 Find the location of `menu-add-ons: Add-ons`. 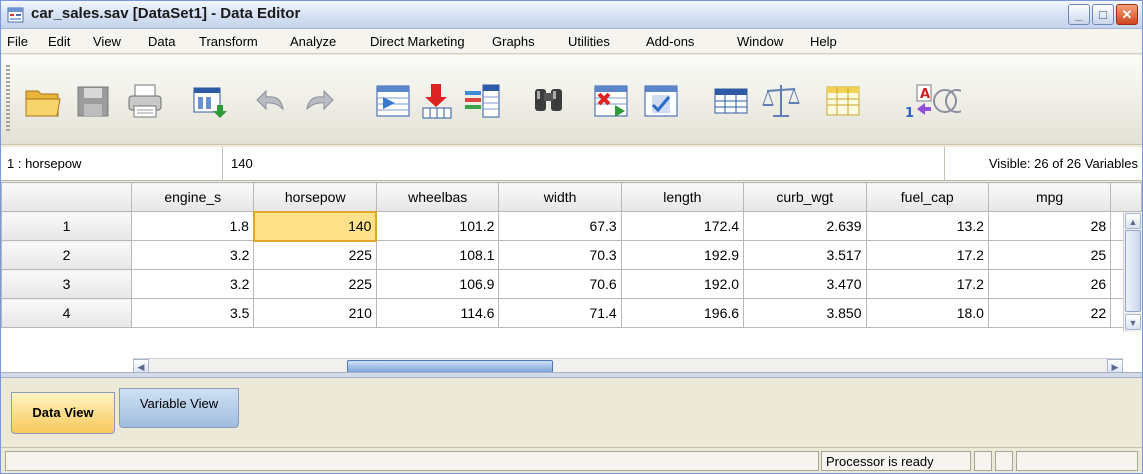

menu-add-ons: Add-ons is located at coordinates (670, 41).